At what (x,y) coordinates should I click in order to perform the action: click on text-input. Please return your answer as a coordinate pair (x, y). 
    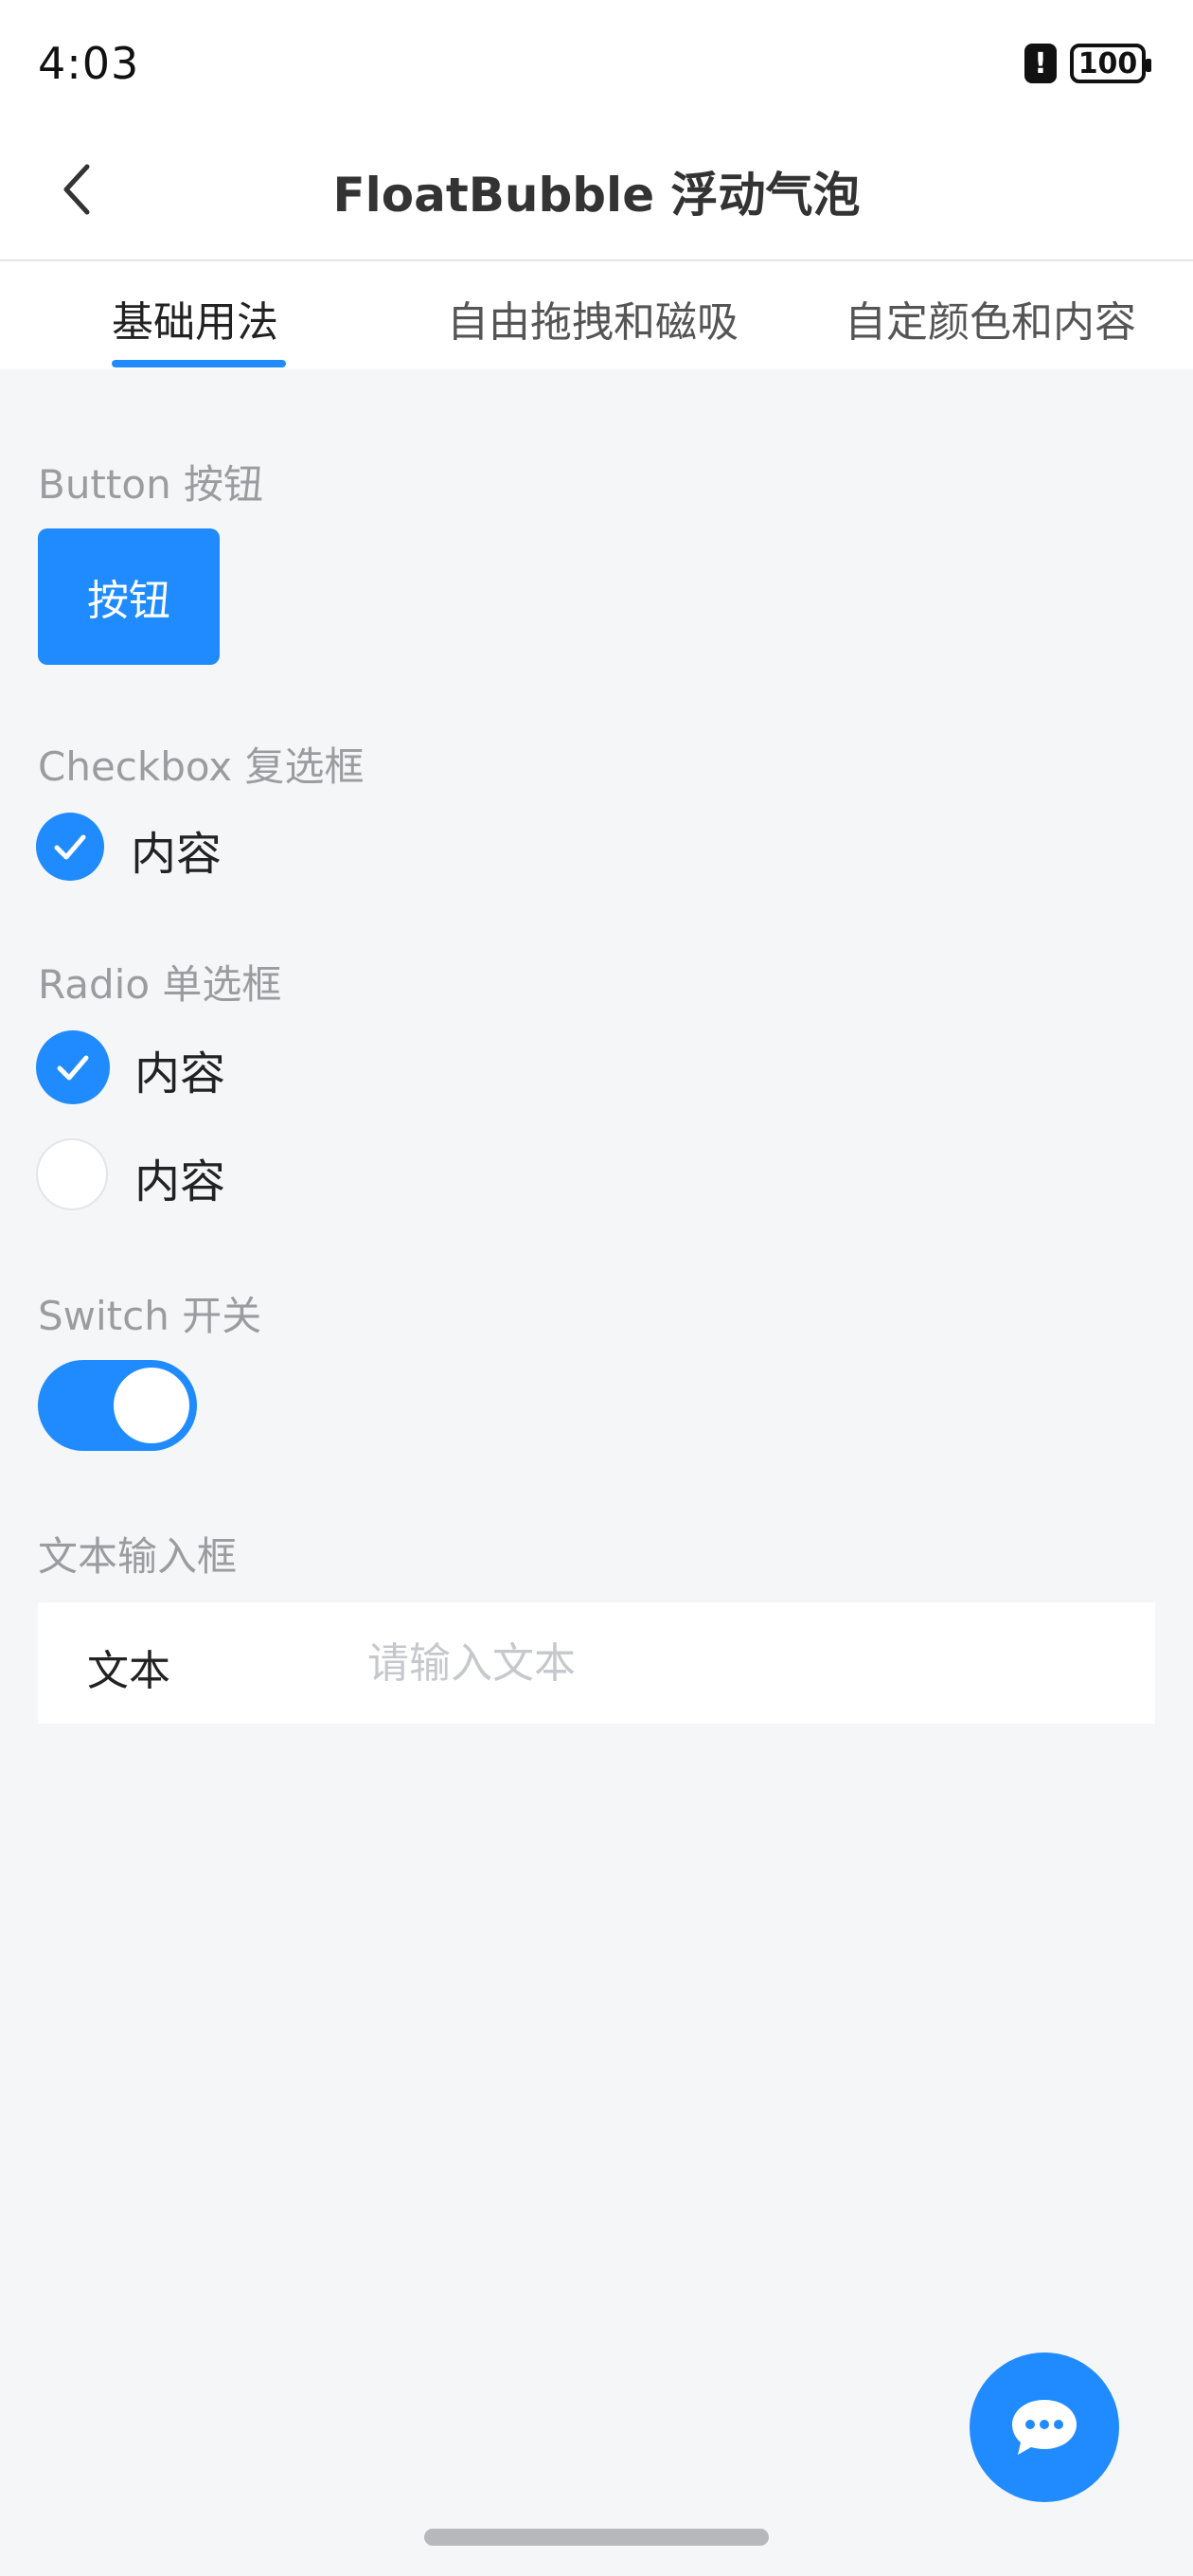
    Looking at the image, I should click on (736, 1663).